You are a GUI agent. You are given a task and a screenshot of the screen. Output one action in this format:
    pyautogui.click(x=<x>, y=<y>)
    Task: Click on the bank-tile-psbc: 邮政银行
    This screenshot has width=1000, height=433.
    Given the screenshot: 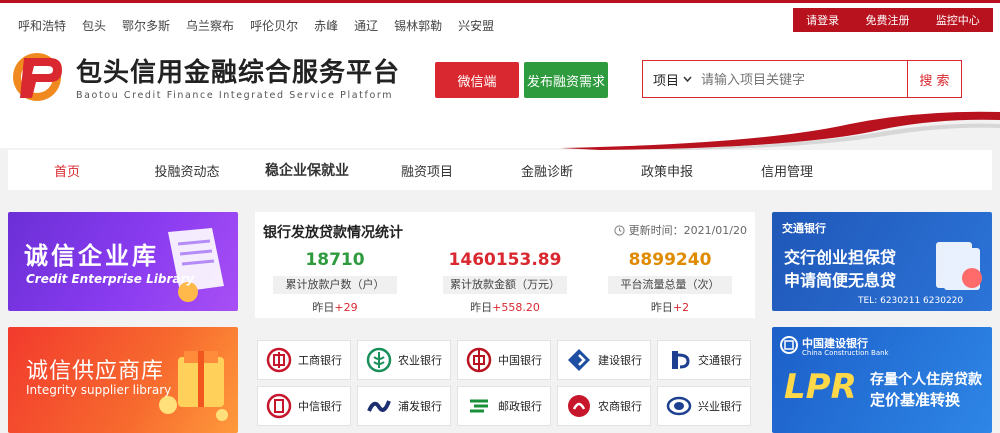 What is the action you would take?
    pyautogui.click(x=504, y=406)
    